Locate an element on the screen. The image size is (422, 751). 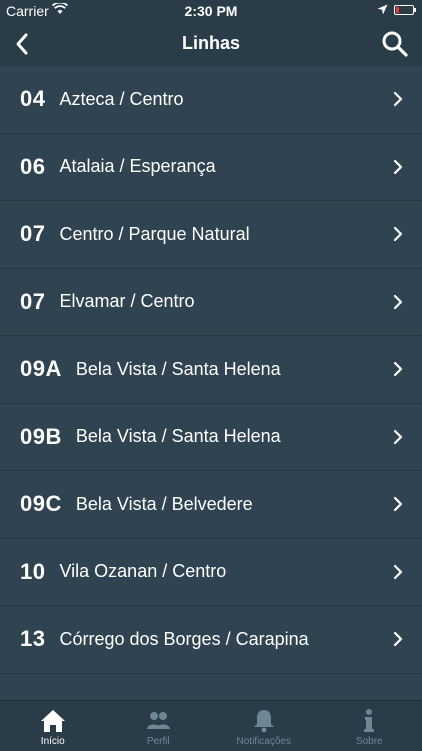
line-row: 10 Vila Ozanan / Centro is located at coordinates (211, 573).